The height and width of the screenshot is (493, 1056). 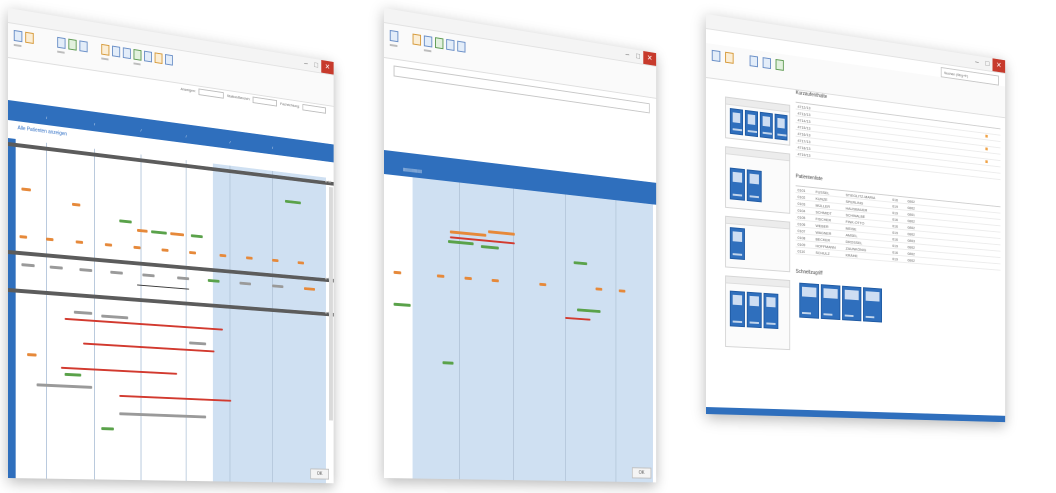 I want to click on vertical-scrollbar, so click(x=331, y=303).